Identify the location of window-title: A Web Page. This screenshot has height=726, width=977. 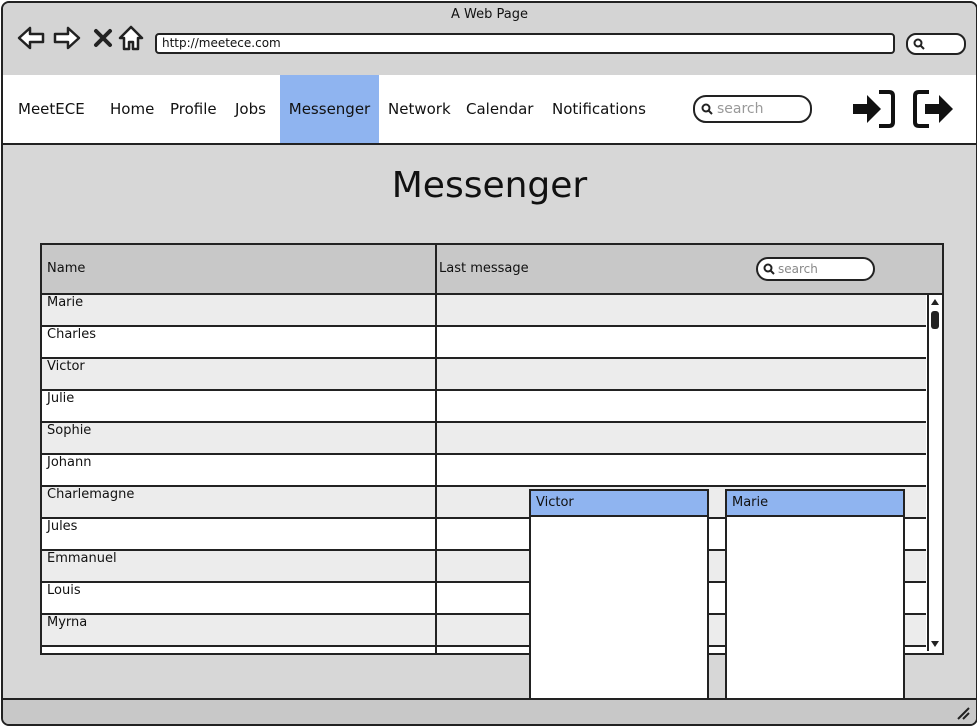
(489, 14).